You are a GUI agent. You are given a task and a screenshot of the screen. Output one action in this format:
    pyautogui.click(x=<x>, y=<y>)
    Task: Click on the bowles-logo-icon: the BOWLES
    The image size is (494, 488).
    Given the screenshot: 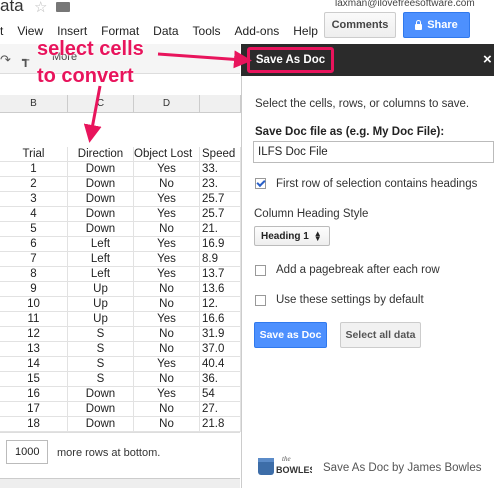 What is the action you would take?
    pyautogui.click(x=285, y=465)
    